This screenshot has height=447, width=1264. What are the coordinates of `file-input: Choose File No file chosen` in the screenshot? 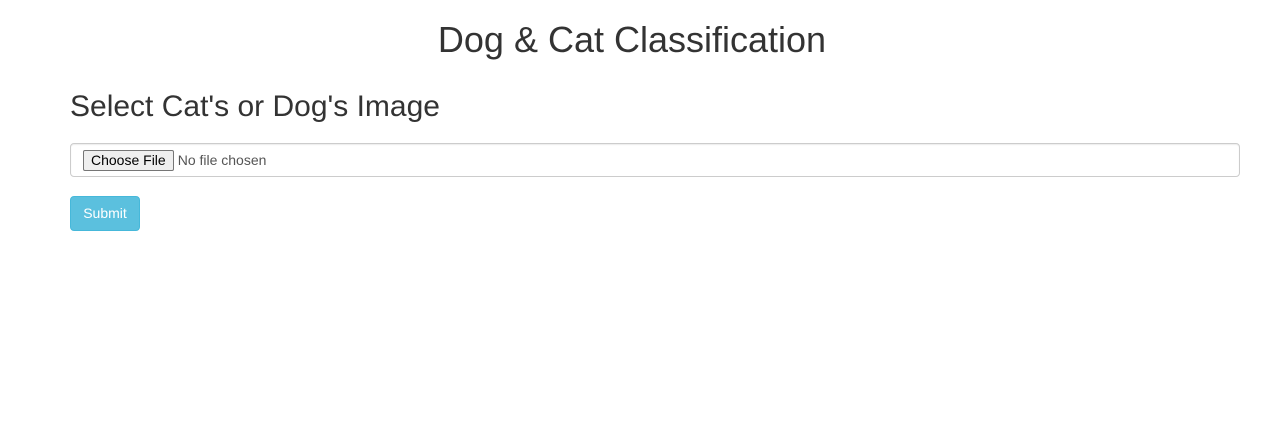 It's located at (655, 160).